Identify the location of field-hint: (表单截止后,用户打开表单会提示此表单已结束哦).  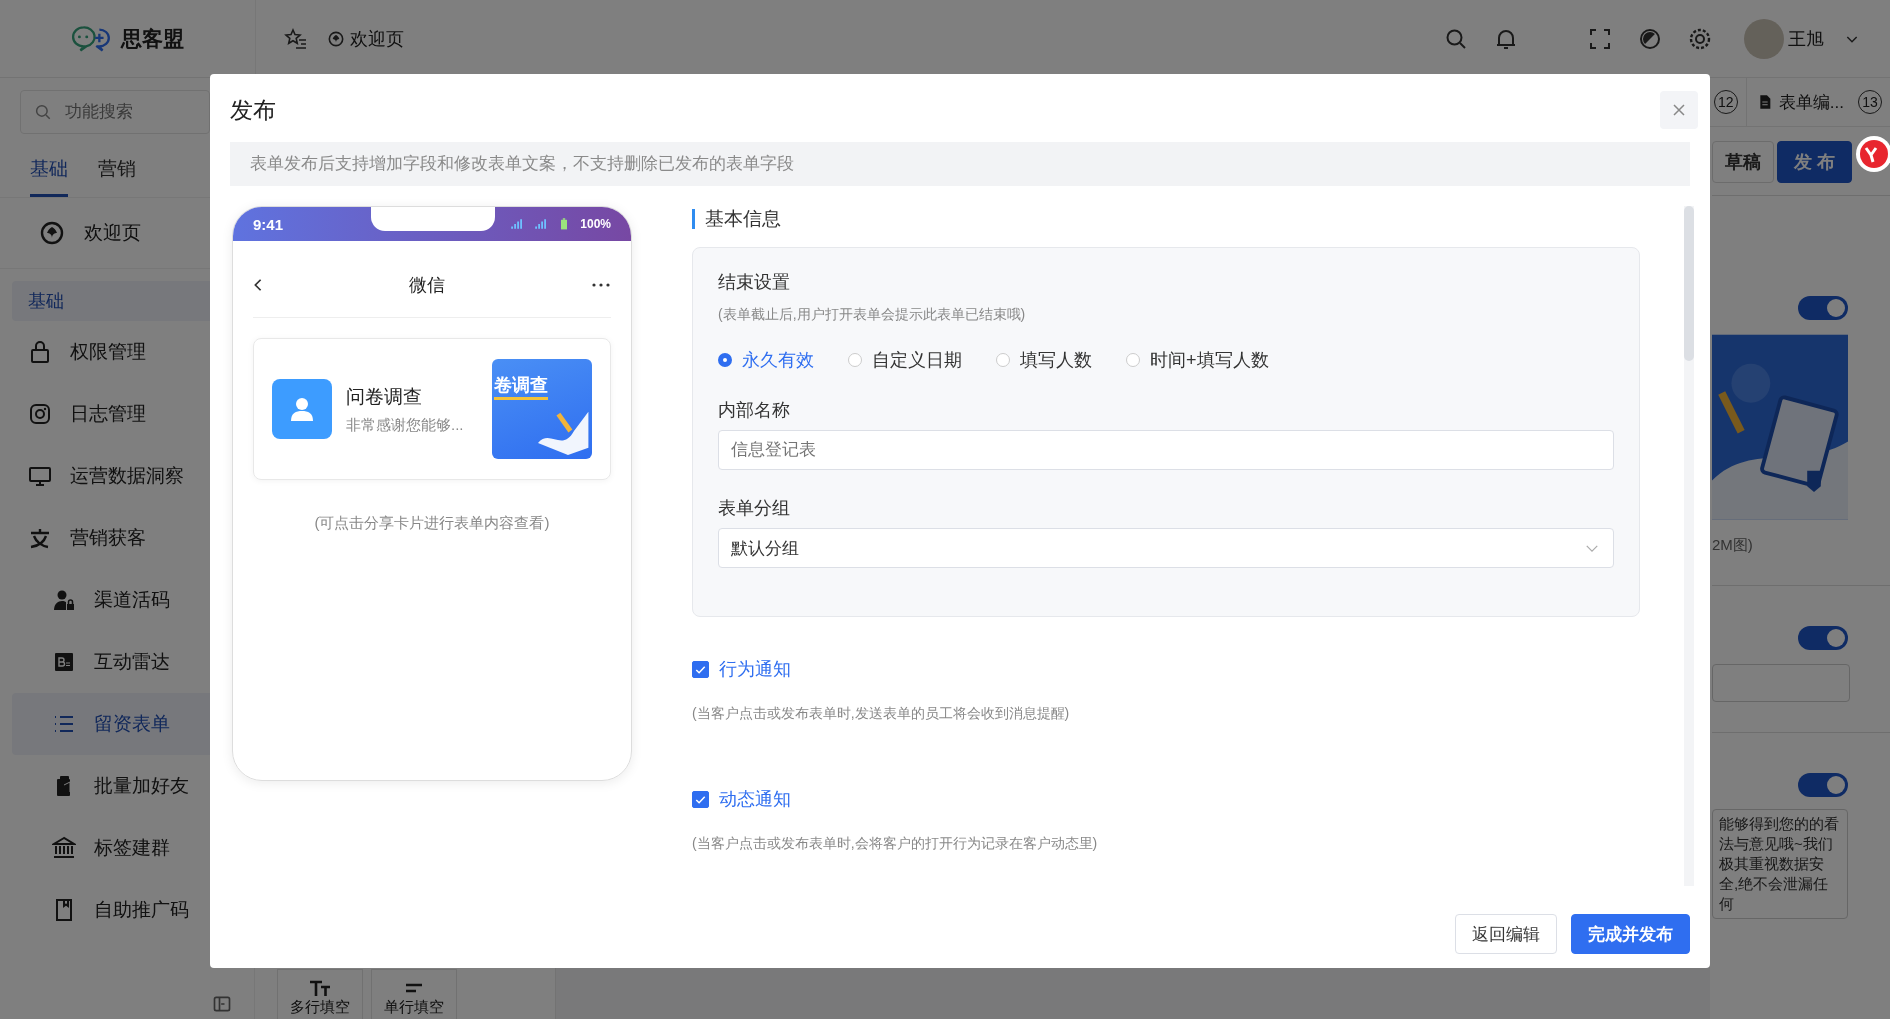
(872, 315).